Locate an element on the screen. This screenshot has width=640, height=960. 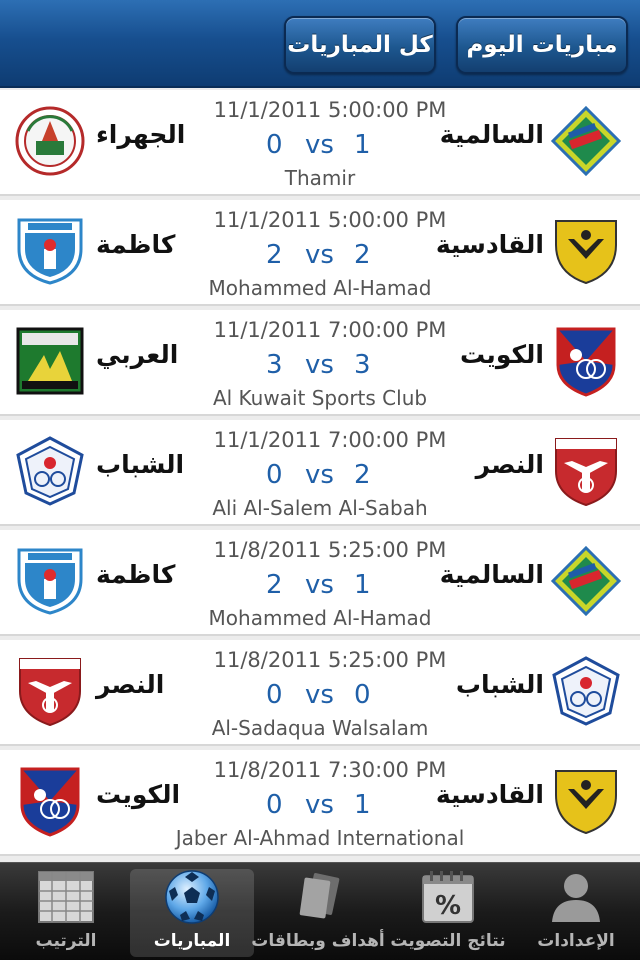
away-team-name: العربي is located at coordinates (137, 354).